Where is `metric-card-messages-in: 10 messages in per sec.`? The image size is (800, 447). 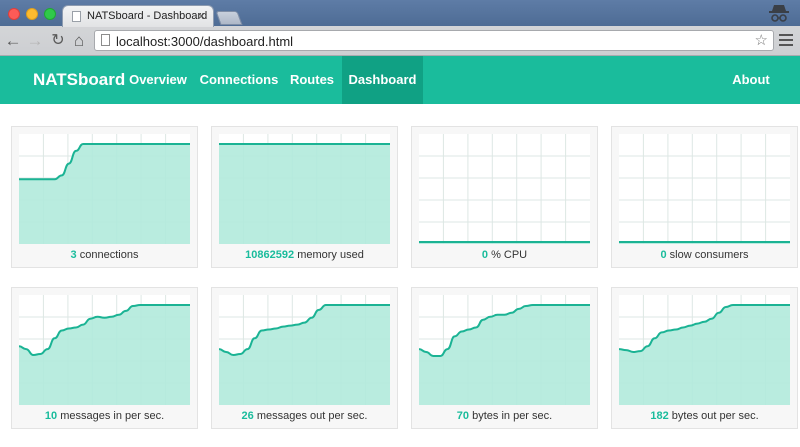 metric-card-messages-in: 10 messages in per sec. is located at coordinates (104, 358).